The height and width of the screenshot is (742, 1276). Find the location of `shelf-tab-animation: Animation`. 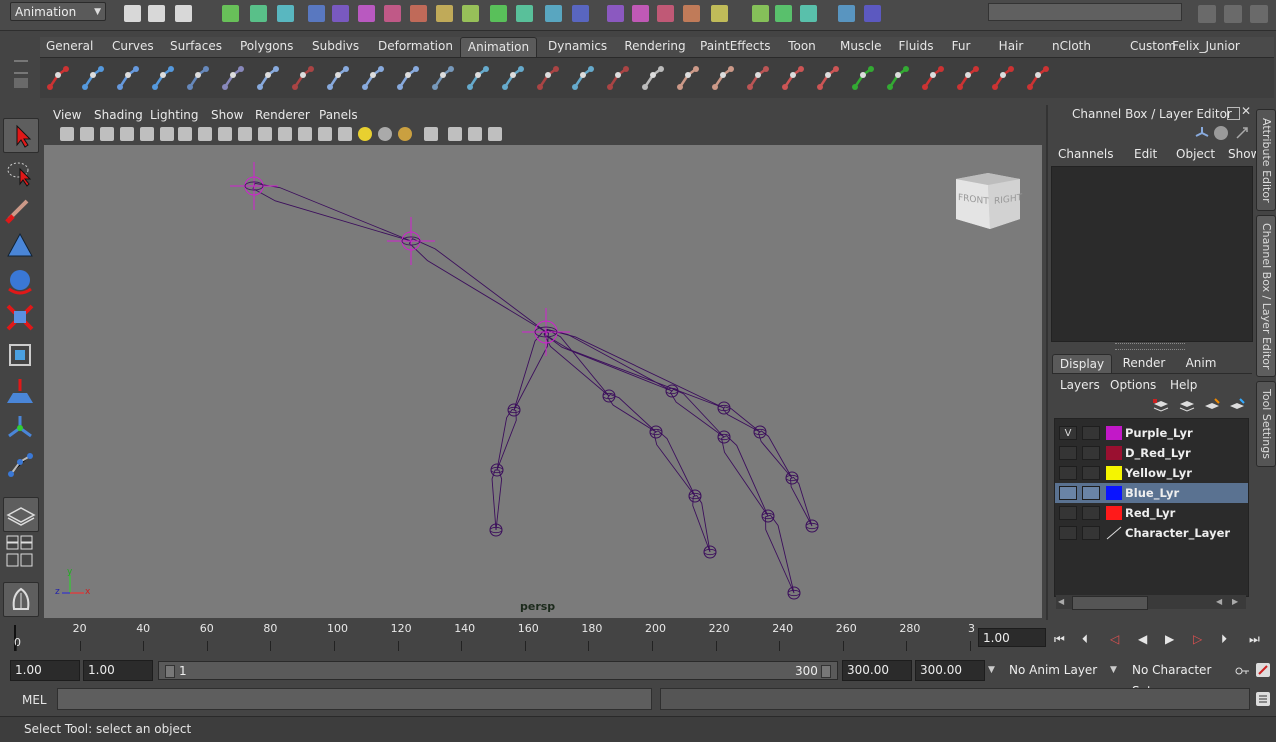

shelf-tab-animation: Animation is located at coordinates (498, 47).